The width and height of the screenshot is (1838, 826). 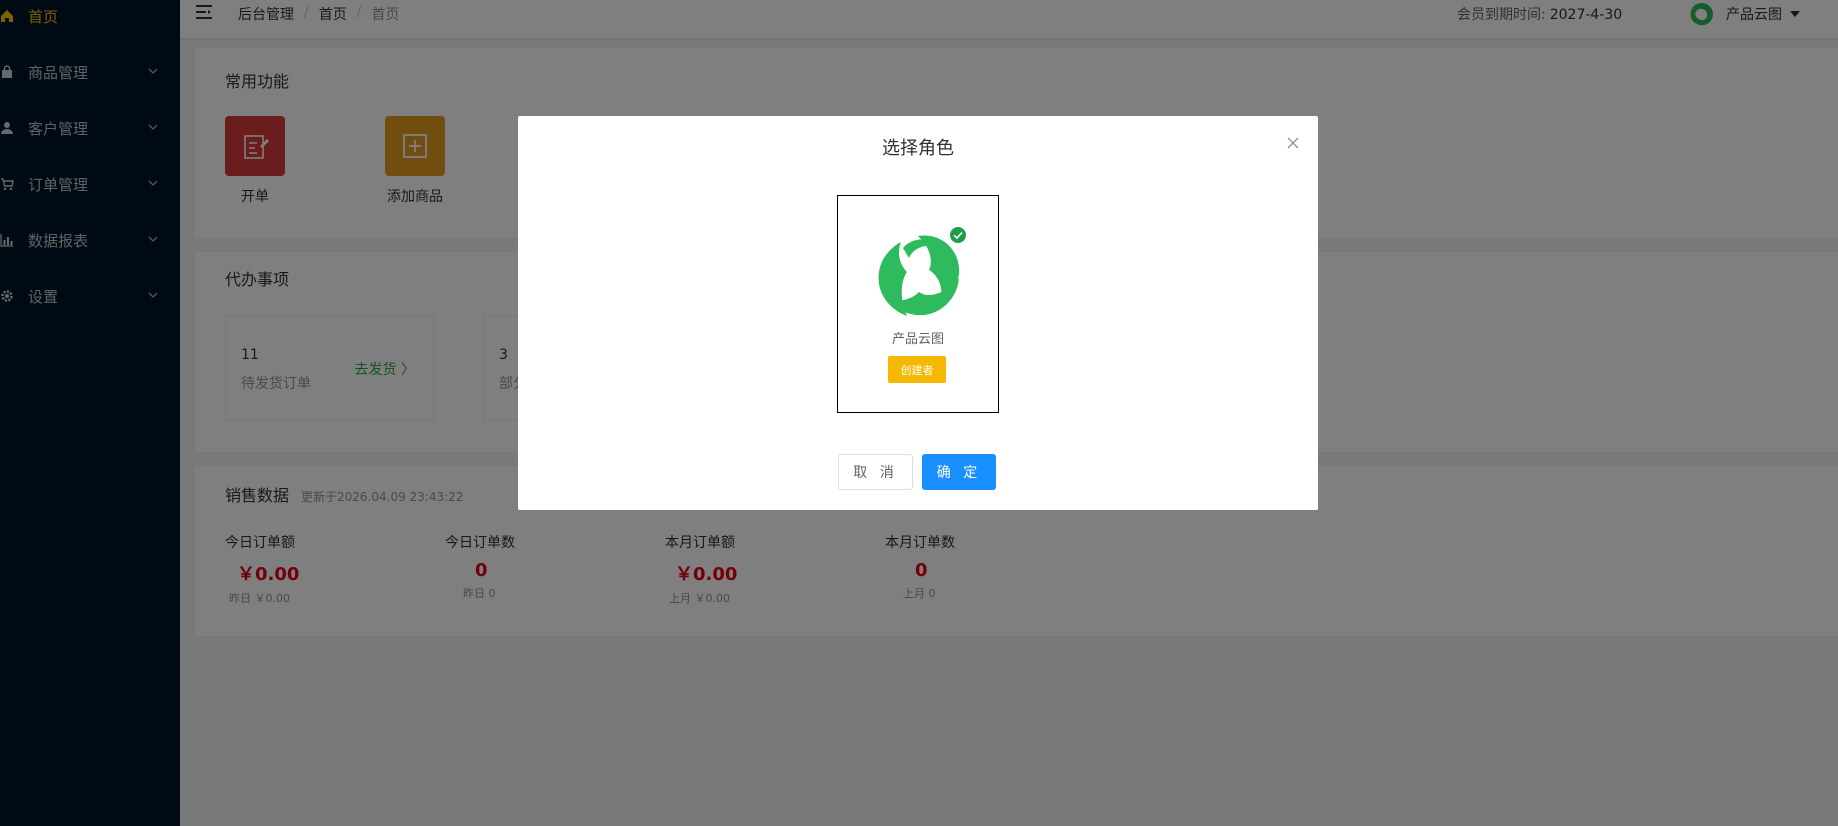 What do you see at coordinates (917, 369) in the screenshot?
I see `role-badge: 创建者` at bounding box center [917, 369].